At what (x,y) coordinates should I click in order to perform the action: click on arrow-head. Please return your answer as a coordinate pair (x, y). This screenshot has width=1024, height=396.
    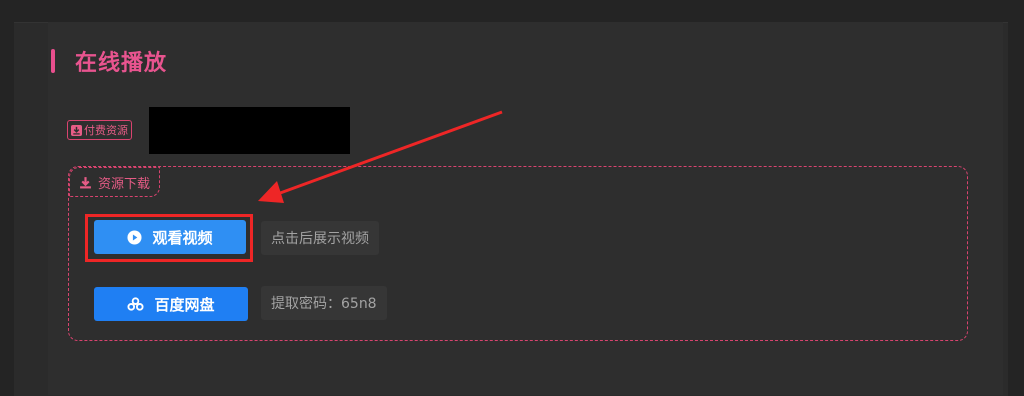
    Looking at the image, I should click on (271, 192).